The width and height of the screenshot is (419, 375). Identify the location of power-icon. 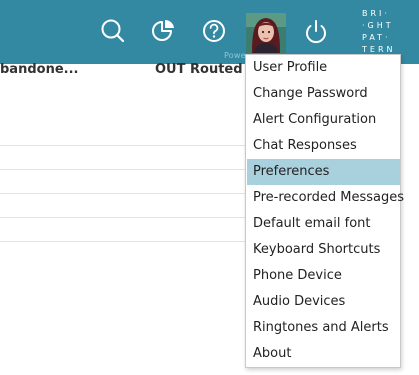
(316, 31).